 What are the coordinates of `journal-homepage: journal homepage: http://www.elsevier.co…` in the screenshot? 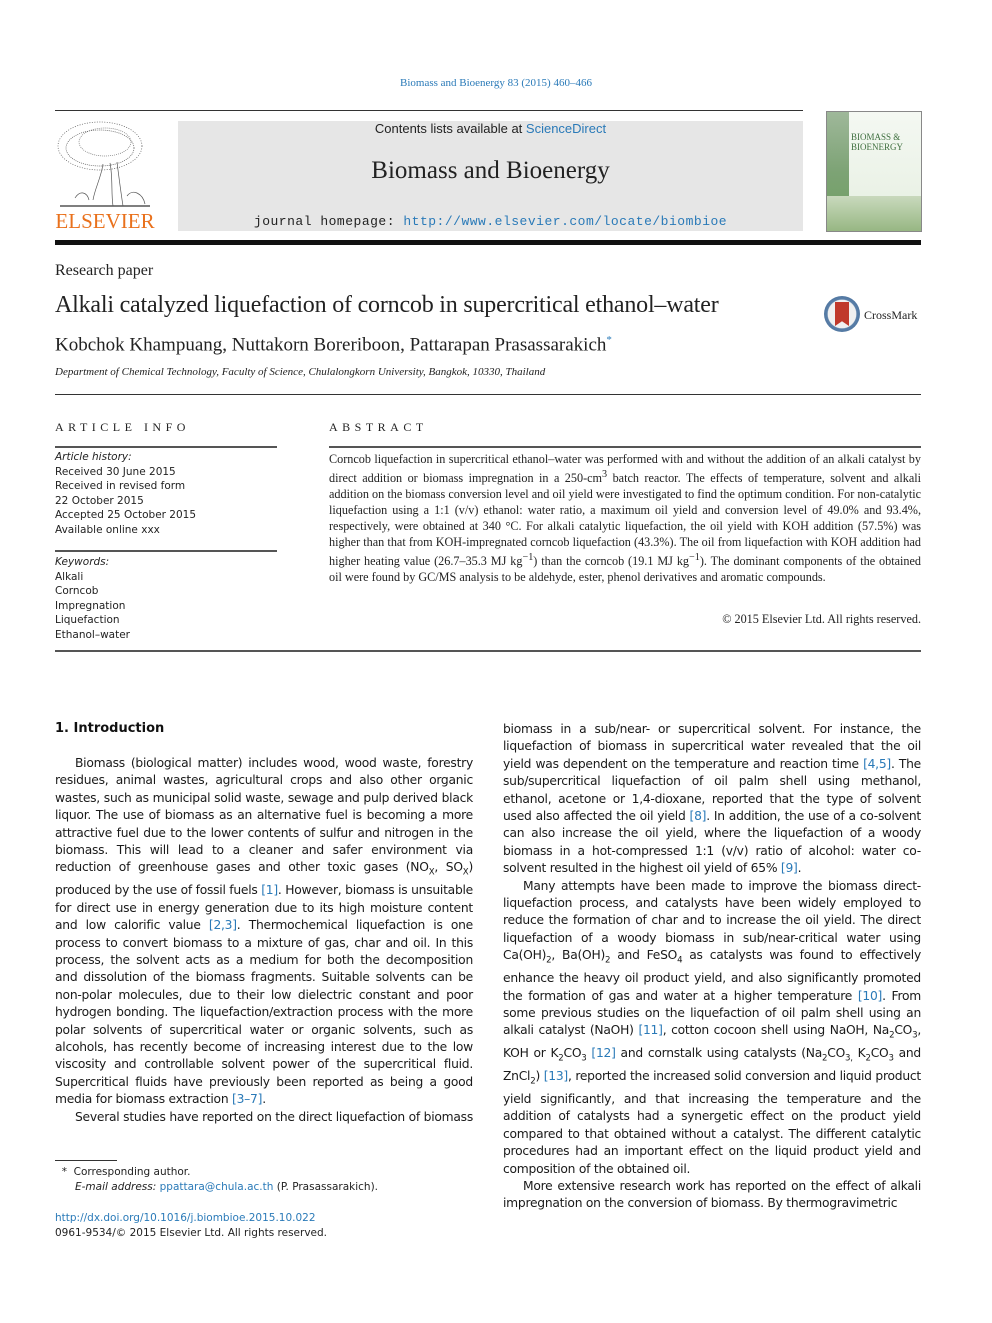 It's located at (490, 221).